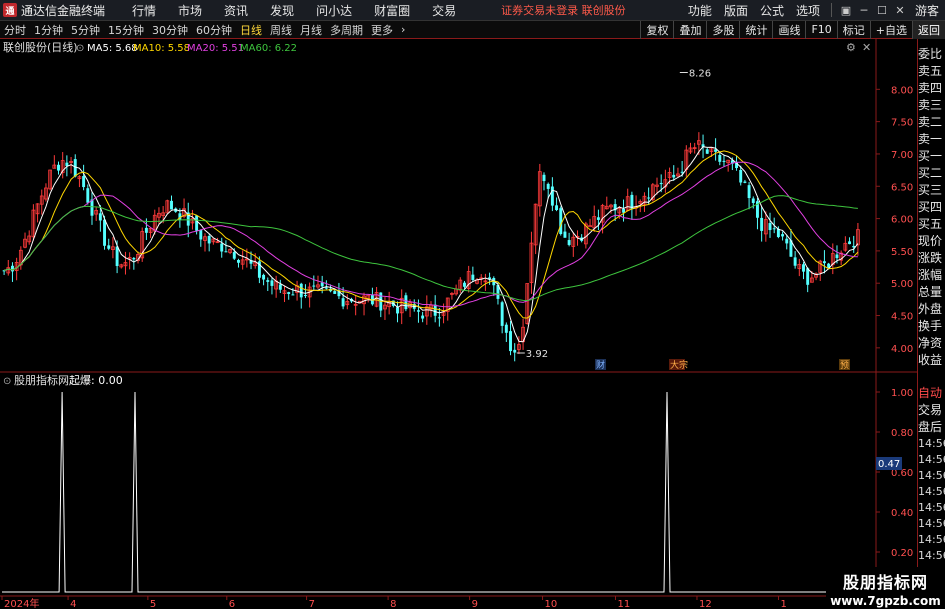 The image size is (945, 609). What do you see at coordinates (846, 10) in the screenshot?
I see `skin-icon: ▣` at bounding box center [846, 10].